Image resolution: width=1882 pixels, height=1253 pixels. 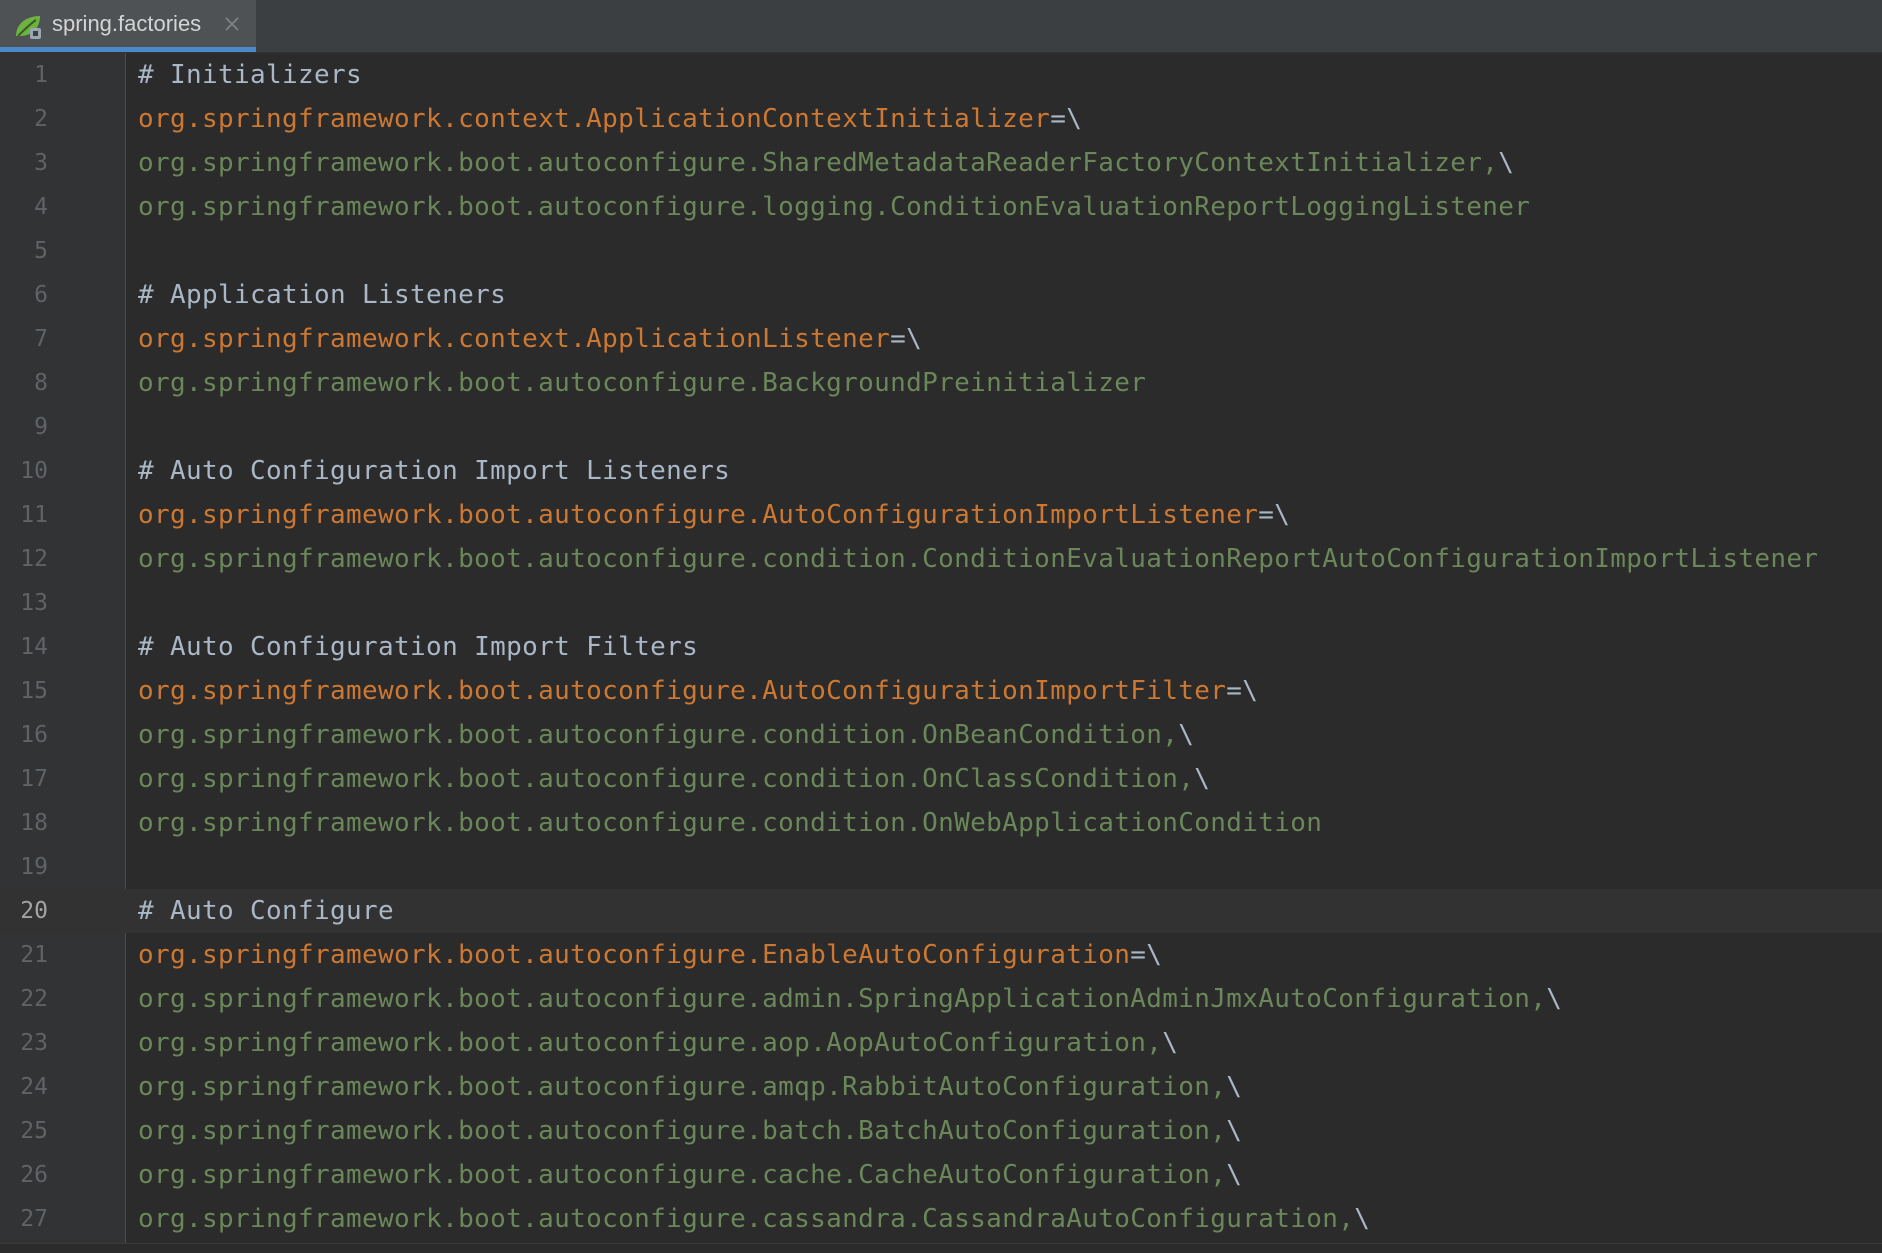 What do you see at coordinates (941, 867) in the screenshot?
I see `code-line: 19` at bounding box center [941, 867].